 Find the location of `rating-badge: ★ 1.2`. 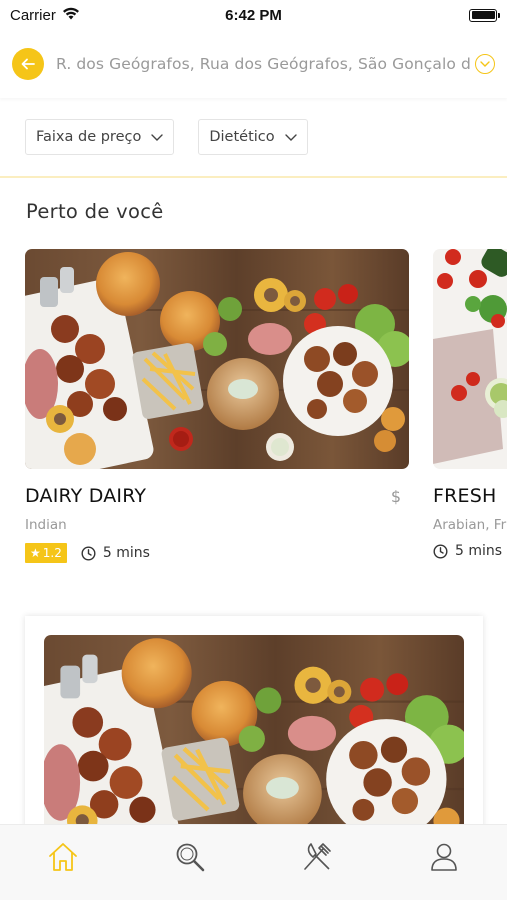

rating-badge: ★ 1.2 is located at coordinates (46, 553).